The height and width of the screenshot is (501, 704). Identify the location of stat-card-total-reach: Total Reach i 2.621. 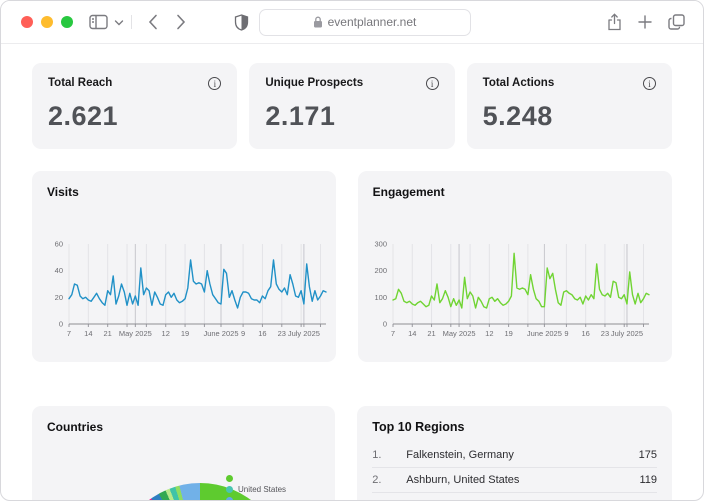
(135, 106).